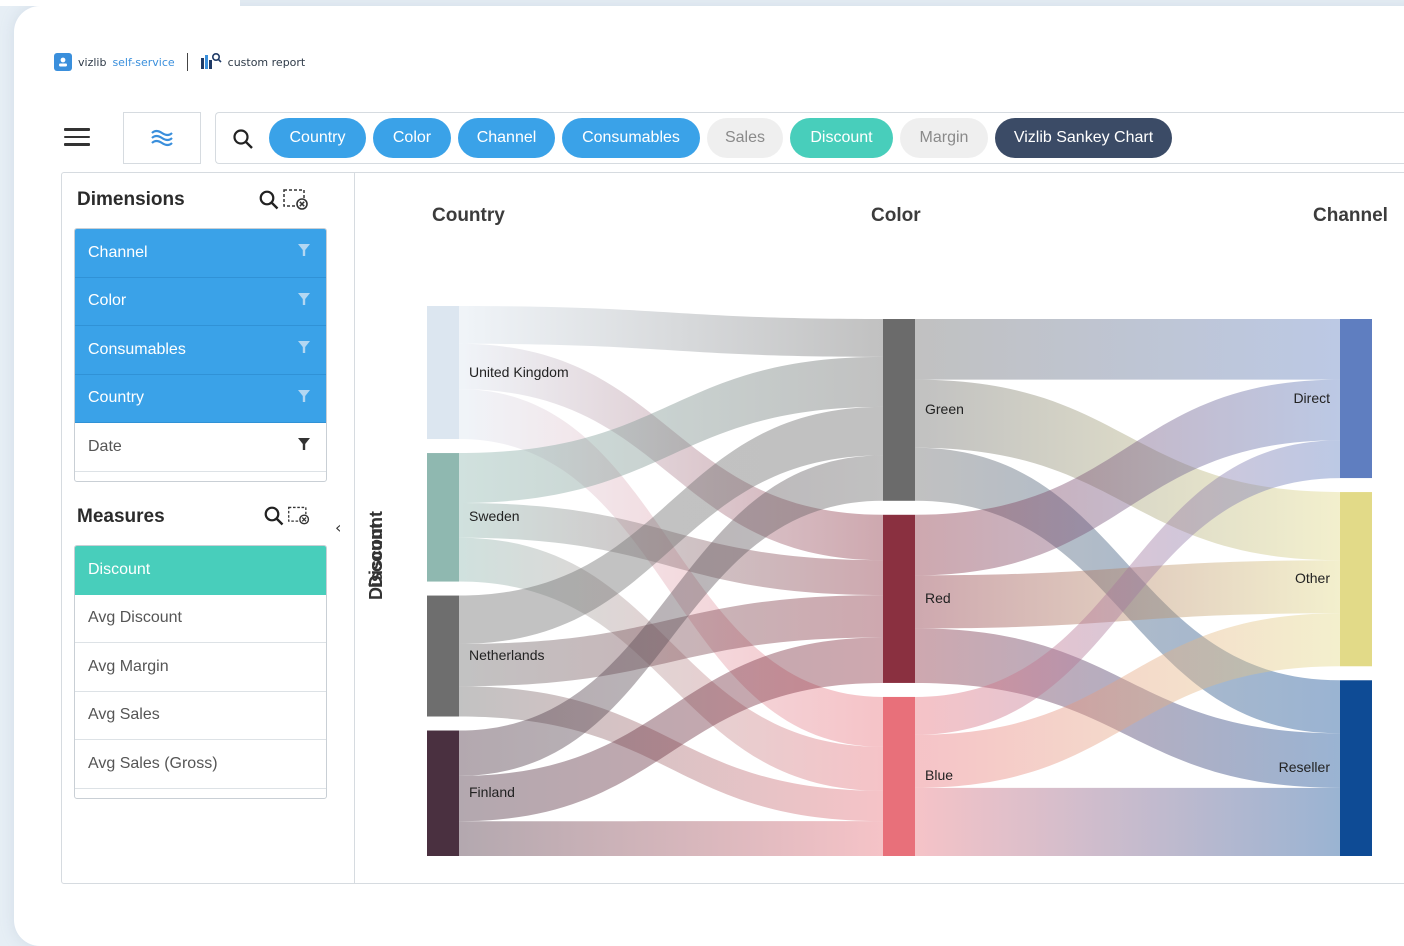  I want to click on sankey-node-direct, so click(1356, 399).